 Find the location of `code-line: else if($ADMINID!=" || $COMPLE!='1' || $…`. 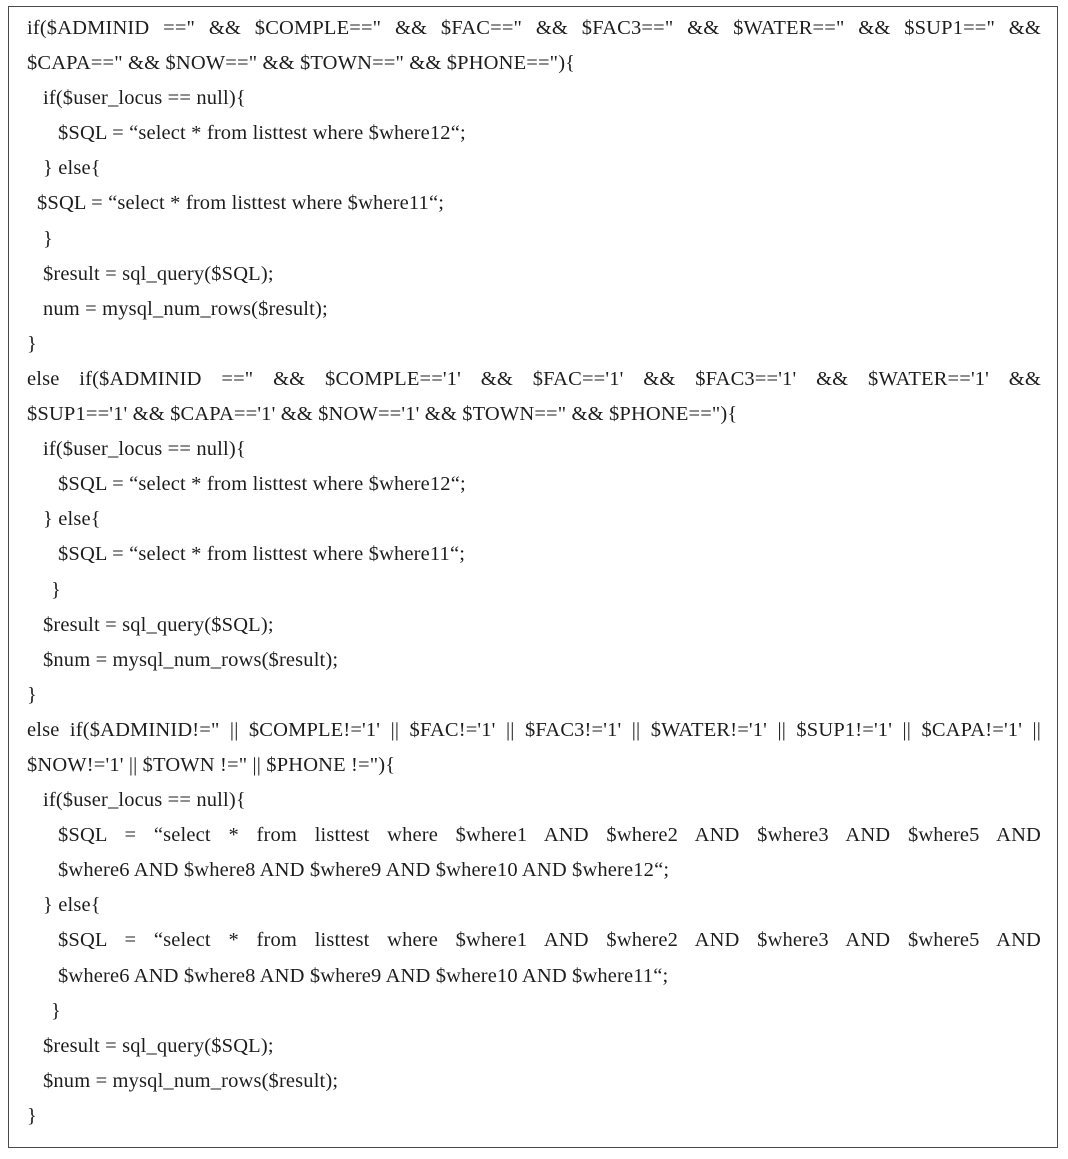

code-line: else if($ADMINID!=" || $COMPLE!='1' || $… is located at coordinates (534, 748).